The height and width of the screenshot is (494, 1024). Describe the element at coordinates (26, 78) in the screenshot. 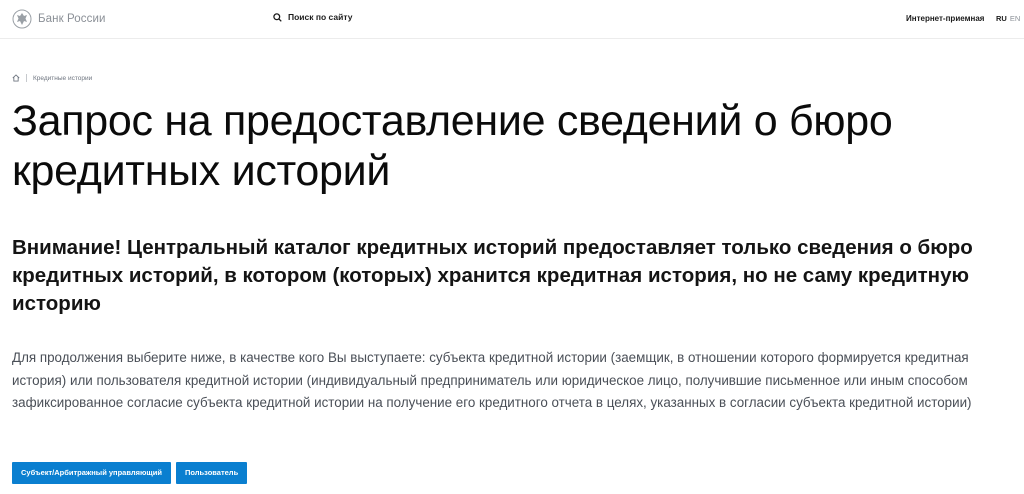

I see `breadcrumb-separator` at that location.